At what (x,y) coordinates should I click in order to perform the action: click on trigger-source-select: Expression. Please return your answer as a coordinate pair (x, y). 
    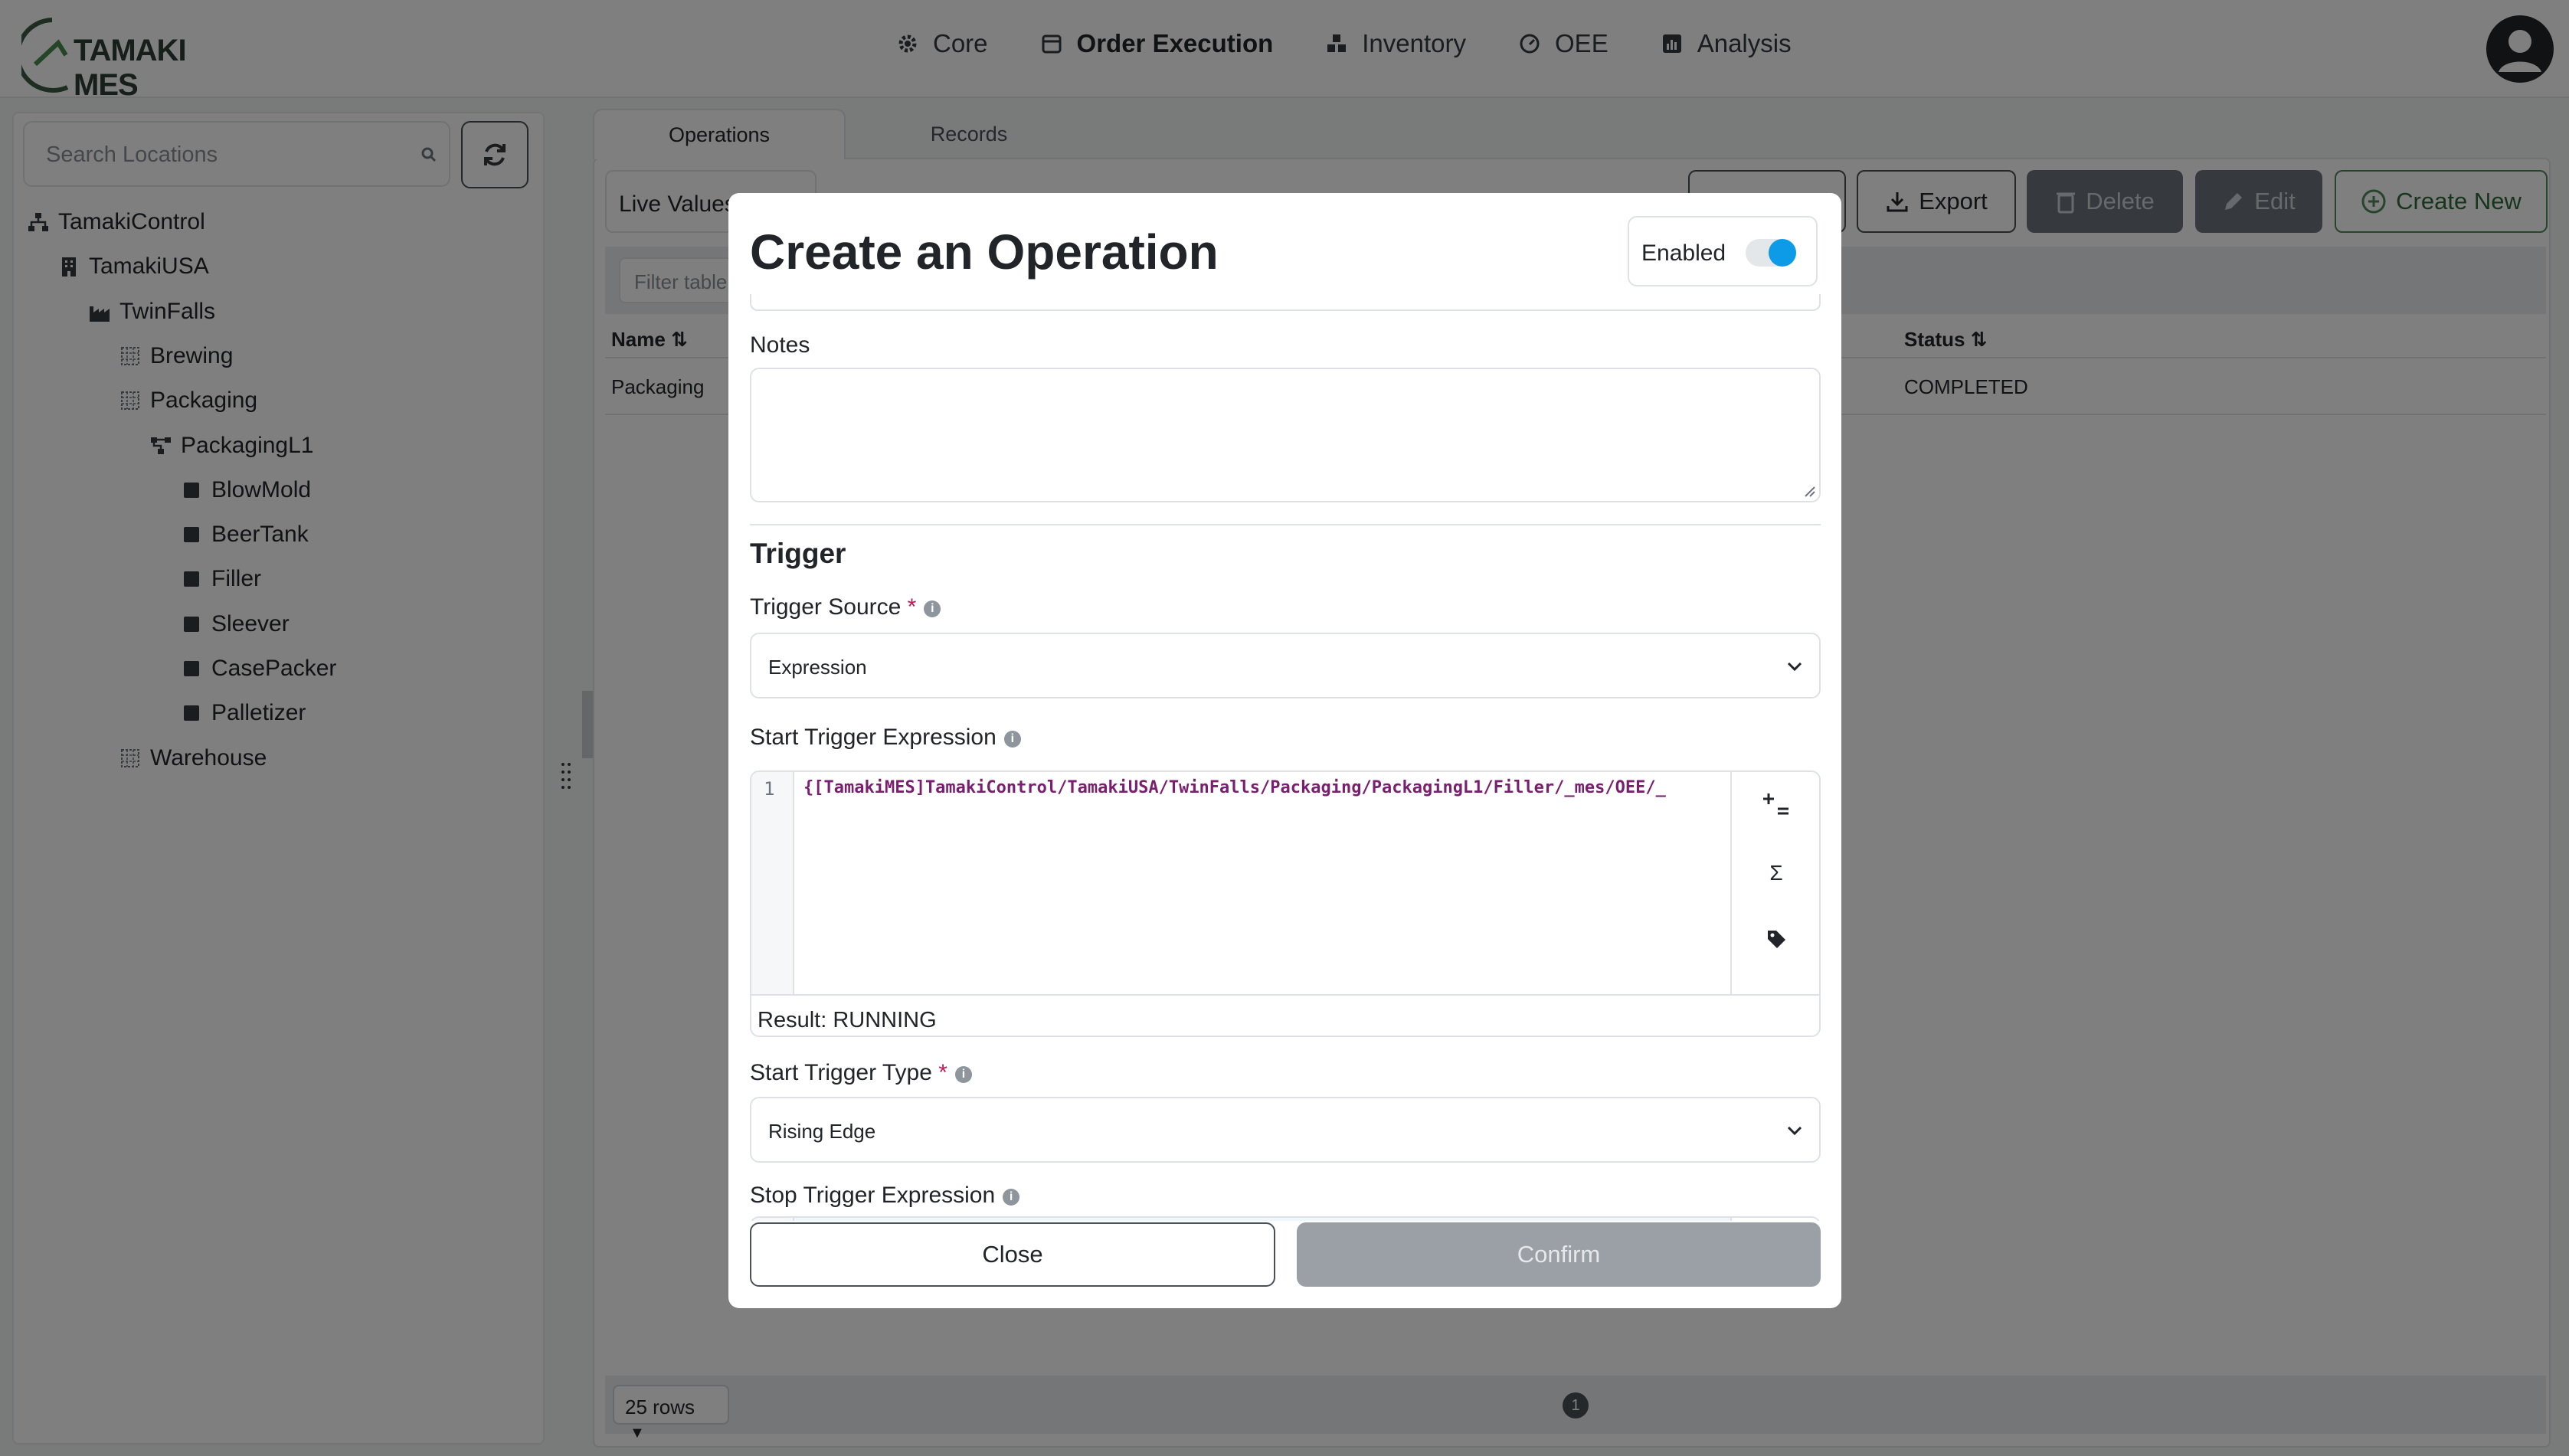
    Looking at the image, I should click on (1285, 666).